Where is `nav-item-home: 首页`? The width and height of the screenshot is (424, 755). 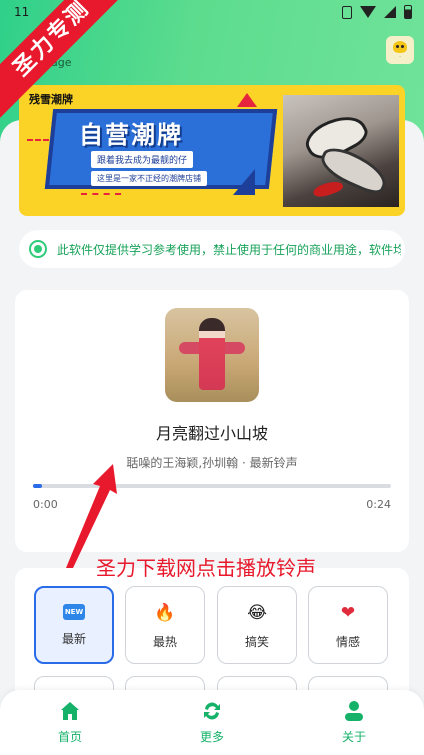 nav-item-home: 首页 is located at coordinates (70, 722).